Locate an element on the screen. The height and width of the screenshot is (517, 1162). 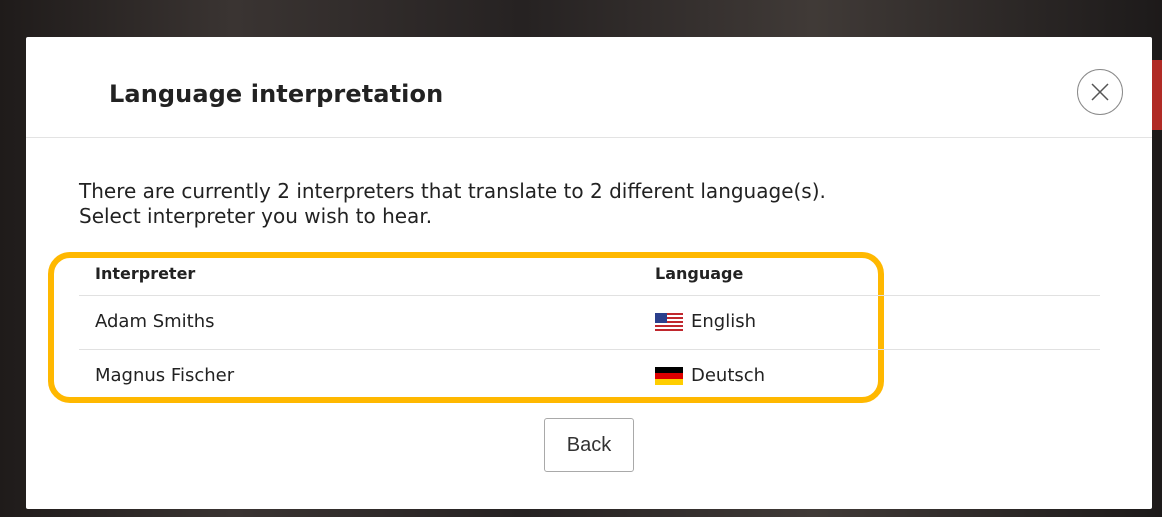
interpreter-name: Adam Smiths is located at coordinates (155, 321).